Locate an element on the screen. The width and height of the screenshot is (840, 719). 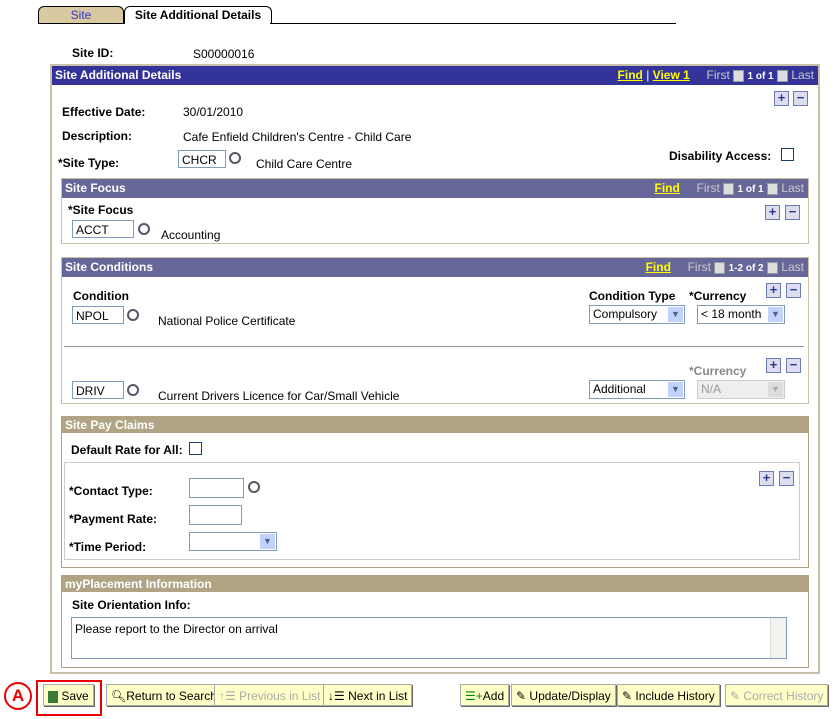
condition-input: NPOL is located at coordinates (98, 315).